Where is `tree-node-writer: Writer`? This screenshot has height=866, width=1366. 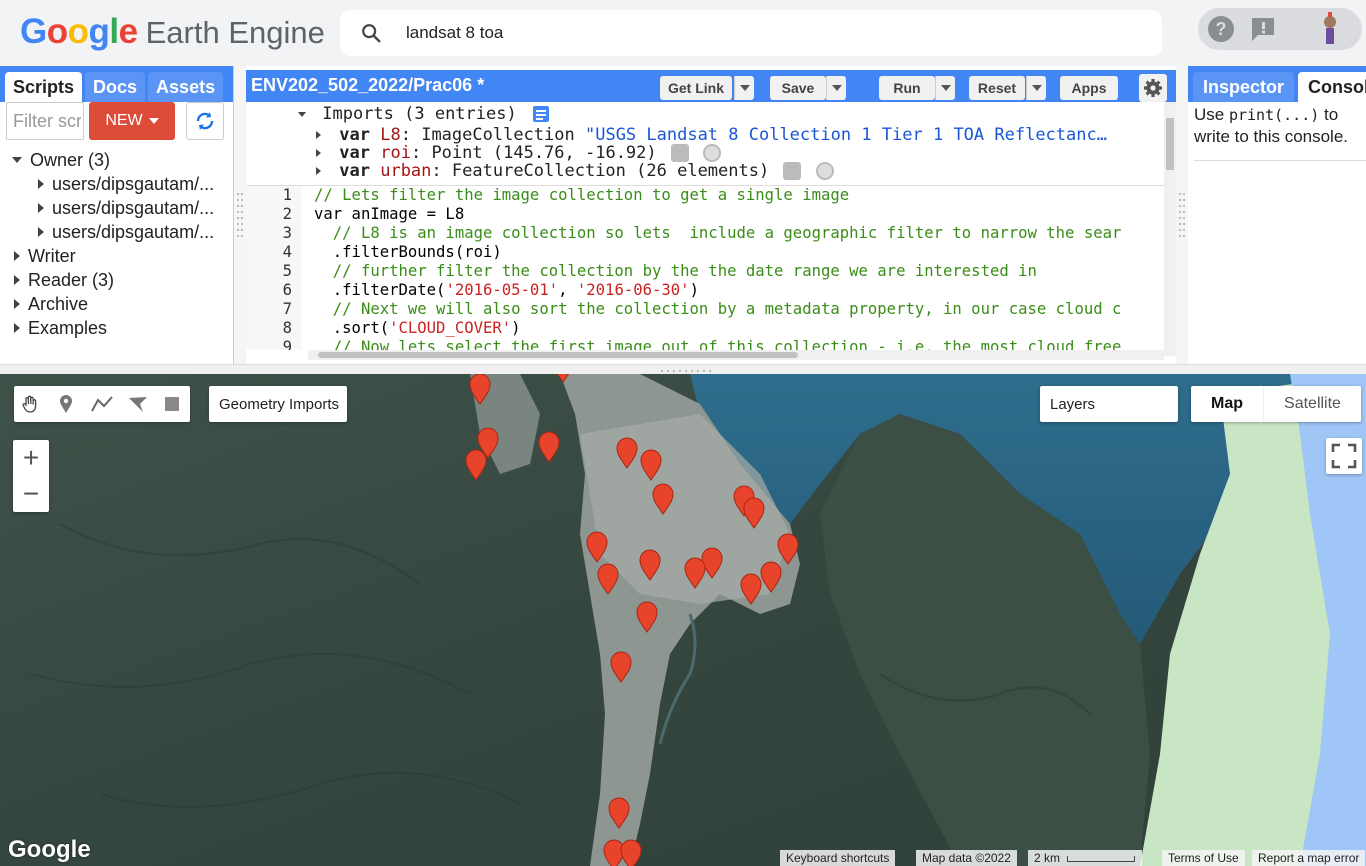 tree-node-writer: Writer is located at coordinates (117, 256).